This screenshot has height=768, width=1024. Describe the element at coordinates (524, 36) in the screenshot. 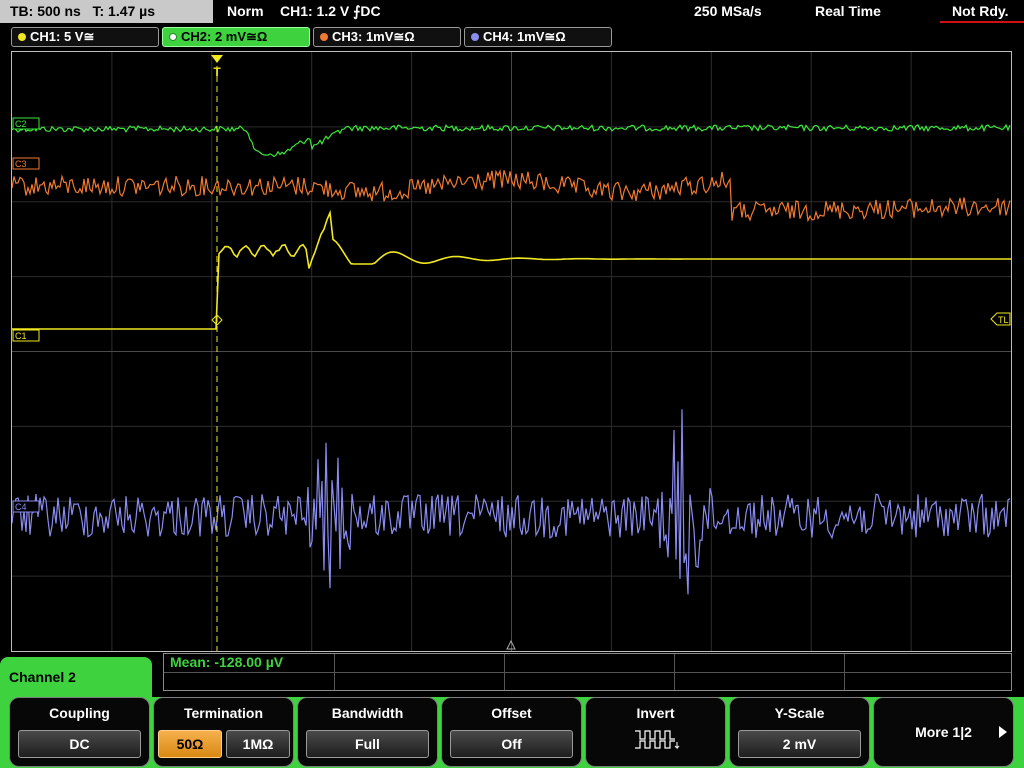

I see `tab-ch4-label: CH4: 1mV≅Ω` at that location.